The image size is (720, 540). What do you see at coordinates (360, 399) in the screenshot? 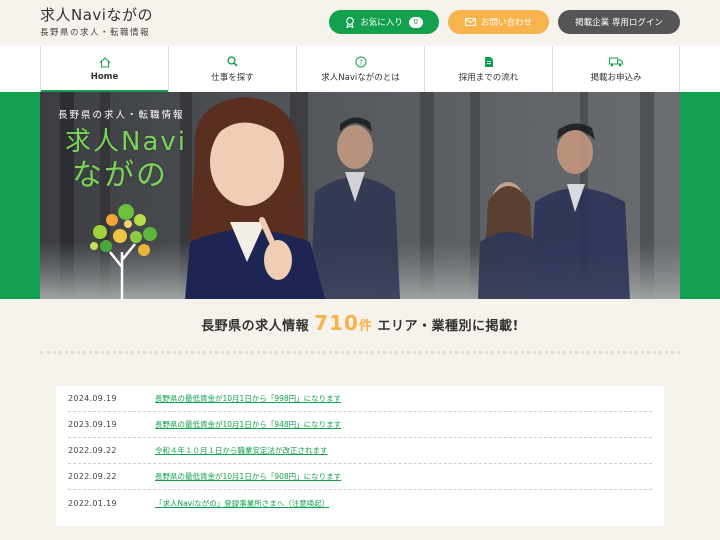
I see `news-item: 2024.09.19 長野県の最低賃金が10月1日から「998円」になります` at bounding box center [360, 399].